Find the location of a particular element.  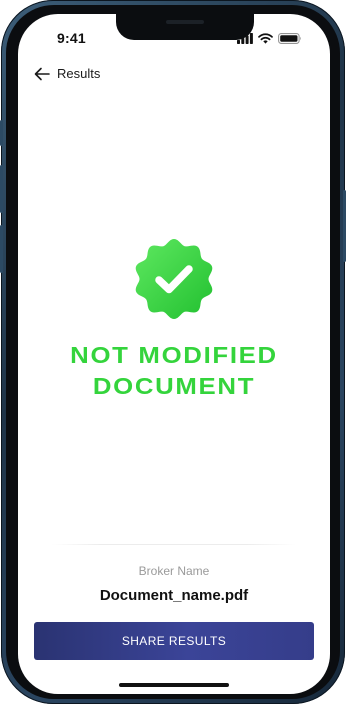

notch is located at coordinates (185, 27).